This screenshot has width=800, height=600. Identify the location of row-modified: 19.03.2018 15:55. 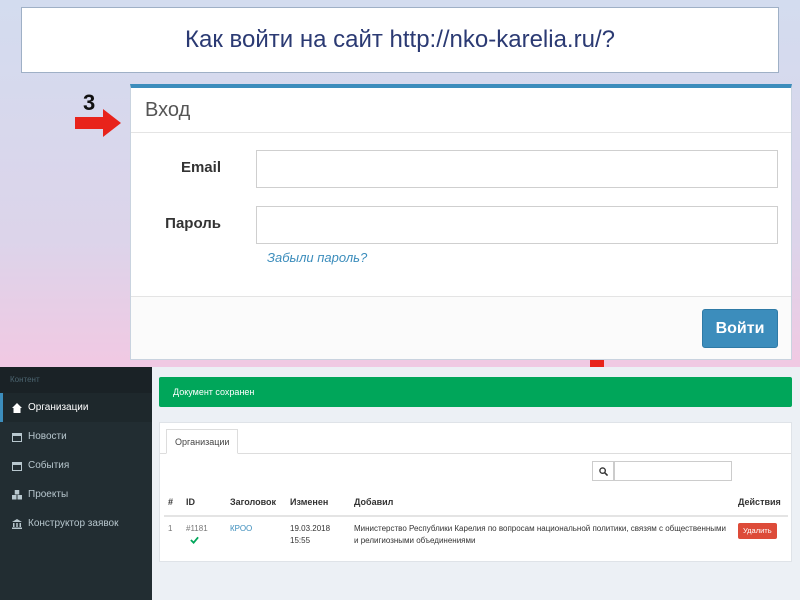
(318, 534).